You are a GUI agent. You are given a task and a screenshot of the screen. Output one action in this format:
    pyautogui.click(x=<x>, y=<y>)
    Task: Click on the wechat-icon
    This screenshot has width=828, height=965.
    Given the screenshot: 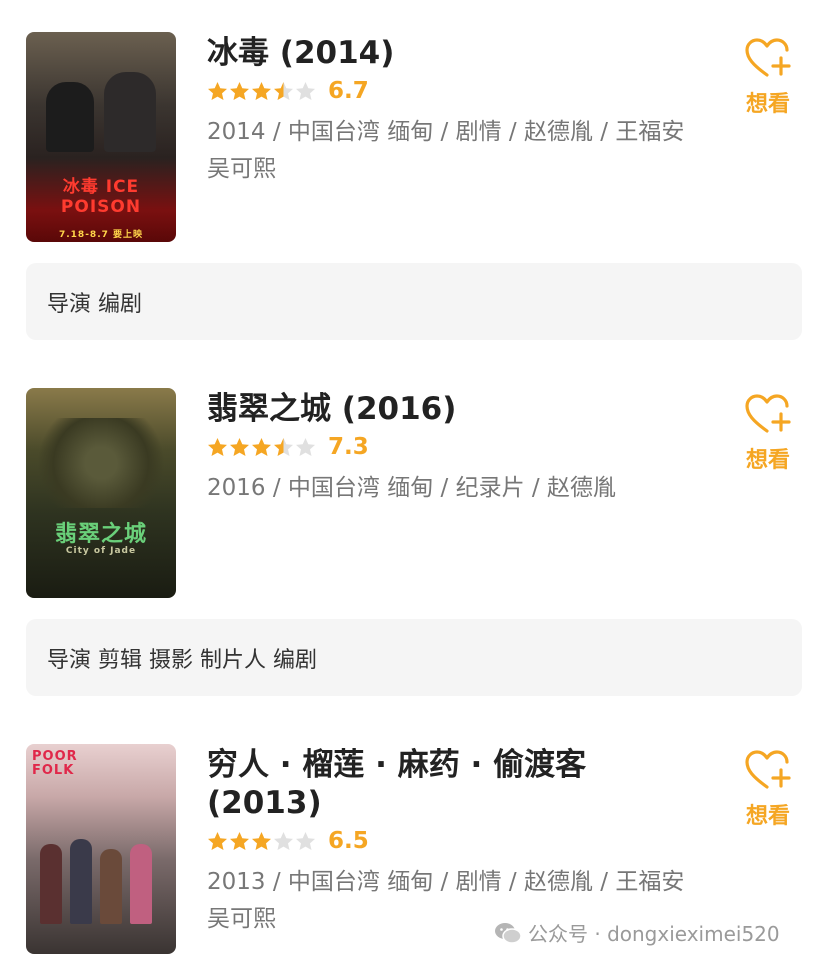 What is the action you would take?
    pyautogui.click(x=508, y=933)
    